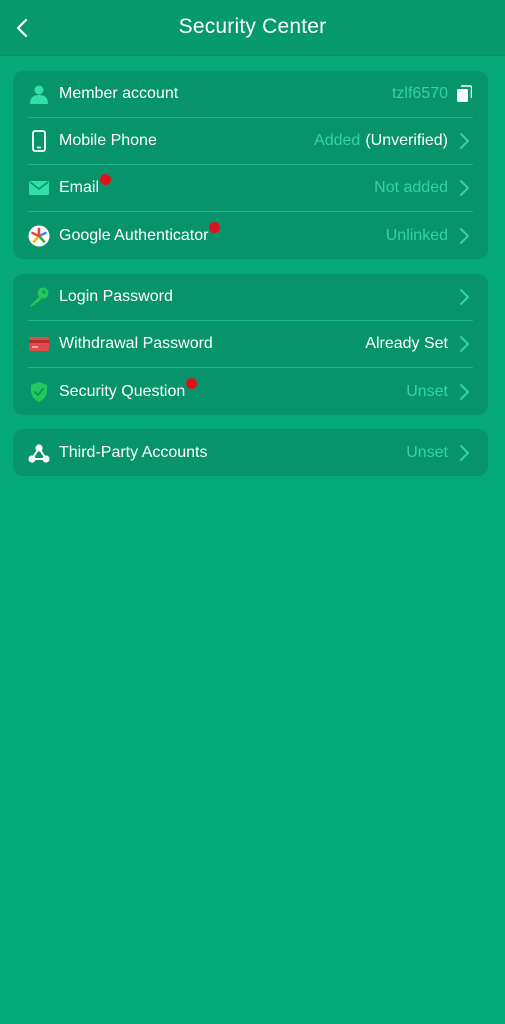  Describe the element at coordinates (427, 391) in the screenshot. I see `security-question-status: Unset` at that location.